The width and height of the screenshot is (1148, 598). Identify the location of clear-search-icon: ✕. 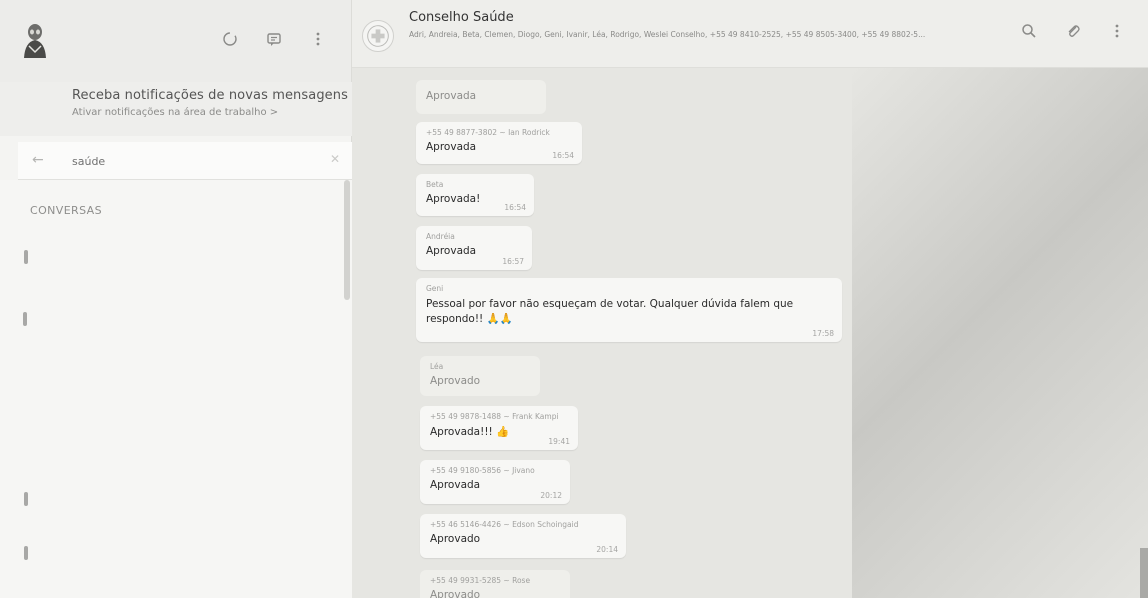
(335, 159).